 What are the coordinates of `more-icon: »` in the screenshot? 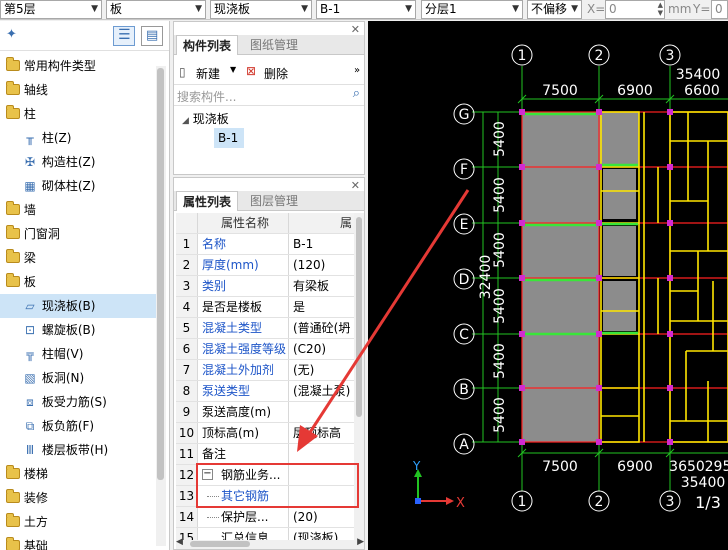 It's located at (357, 70).